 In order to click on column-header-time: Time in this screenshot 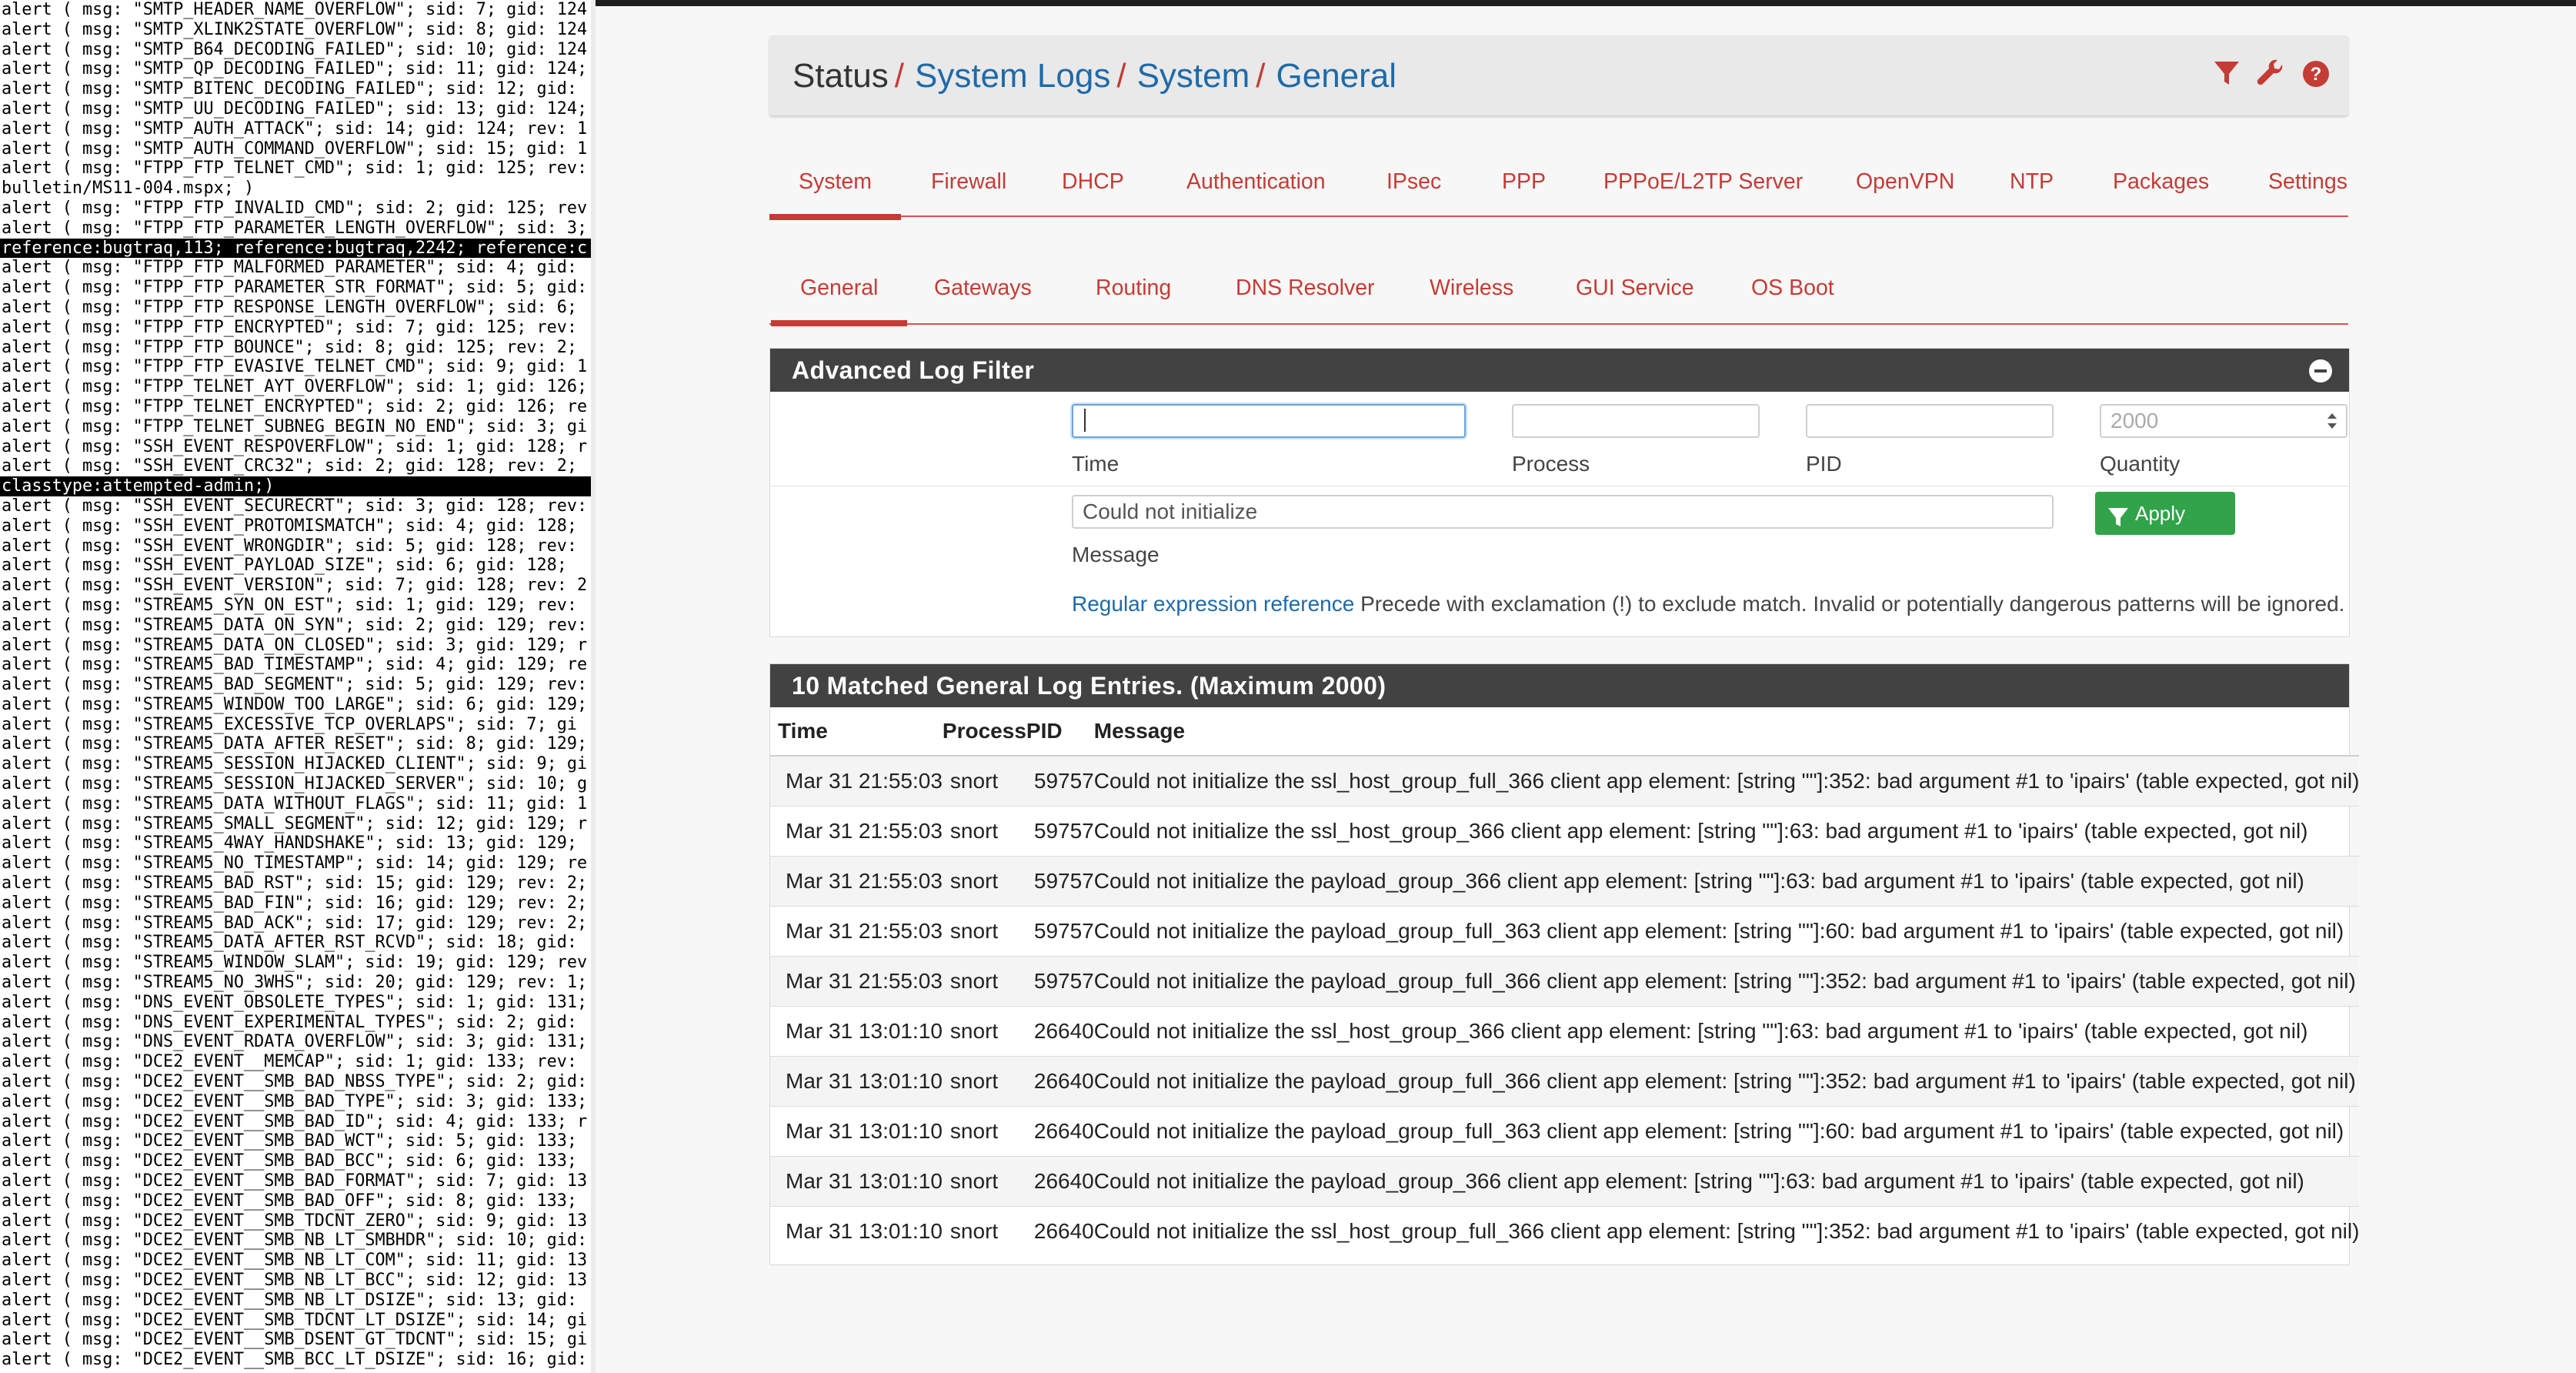, I will do `click(857, 732)`.